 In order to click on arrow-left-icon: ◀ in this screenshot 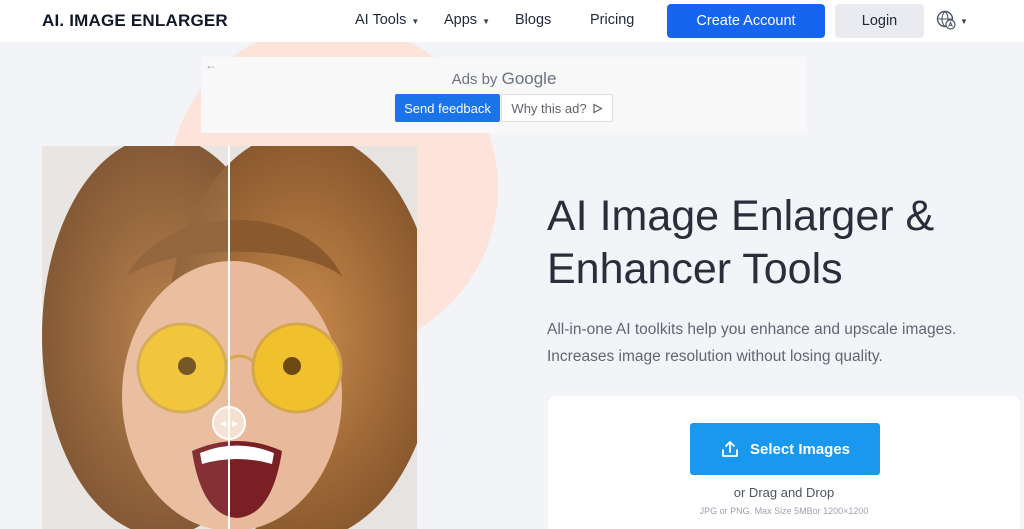, I will do `click(222, 423)`.